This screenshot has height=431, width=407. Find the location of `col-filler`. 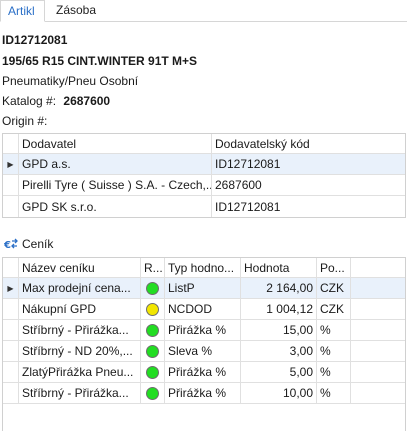

col-filler is located at coordinates (378, 267).